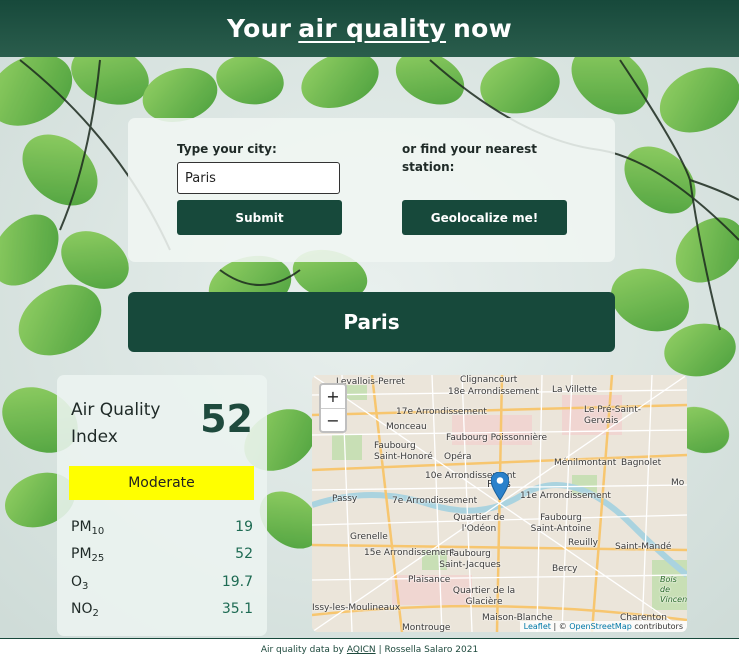 Image resolution: width=739 pixels, height=661 pixels. I want to click on map-label: Bagnolet, so click(641, 463).